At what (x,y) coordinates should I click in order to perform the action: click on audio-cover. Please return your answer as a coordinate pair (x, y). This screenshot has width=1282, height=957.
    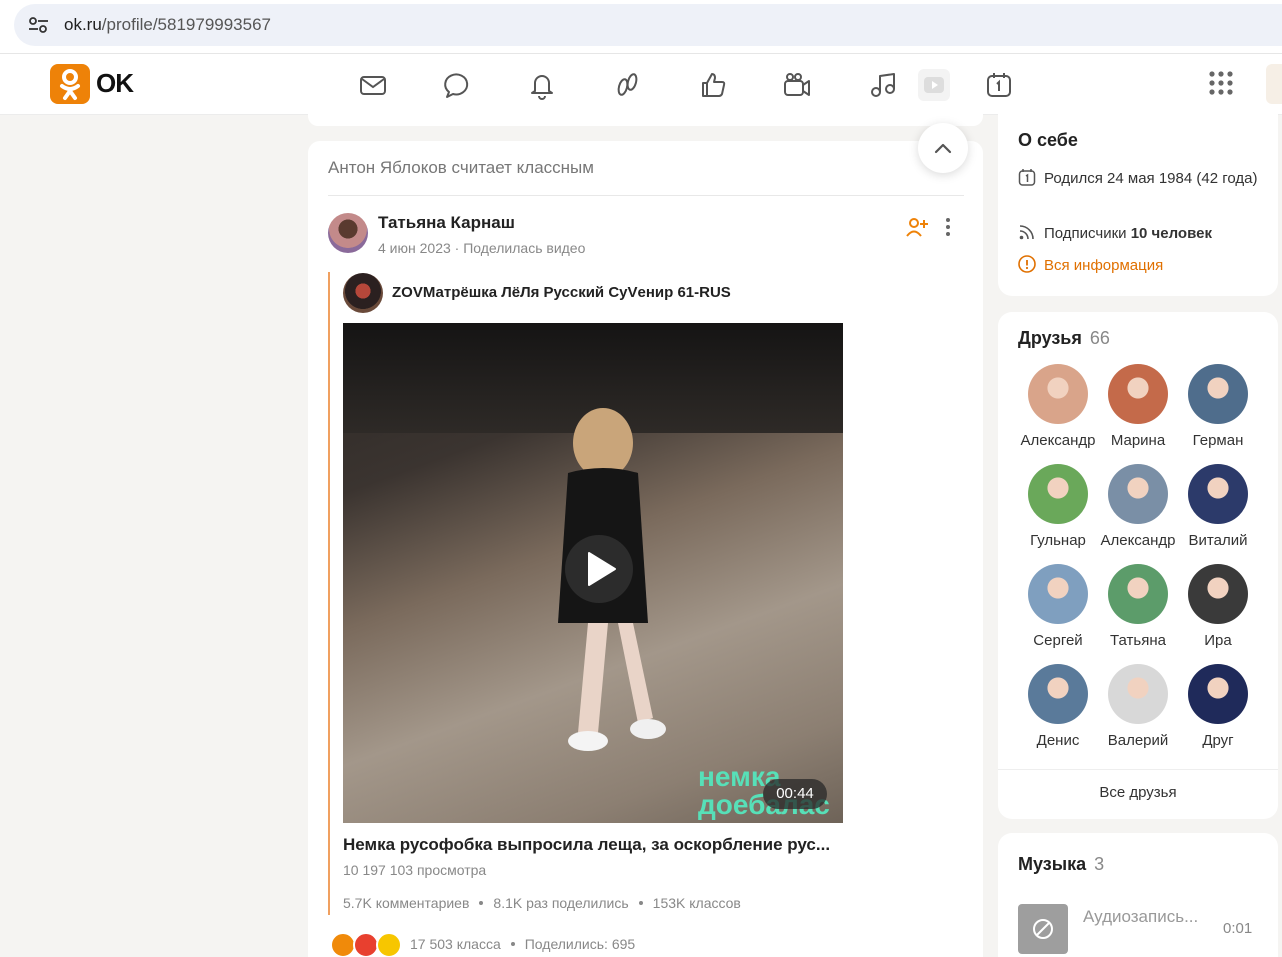
    Looking at the image, I should click on (1043, 929).